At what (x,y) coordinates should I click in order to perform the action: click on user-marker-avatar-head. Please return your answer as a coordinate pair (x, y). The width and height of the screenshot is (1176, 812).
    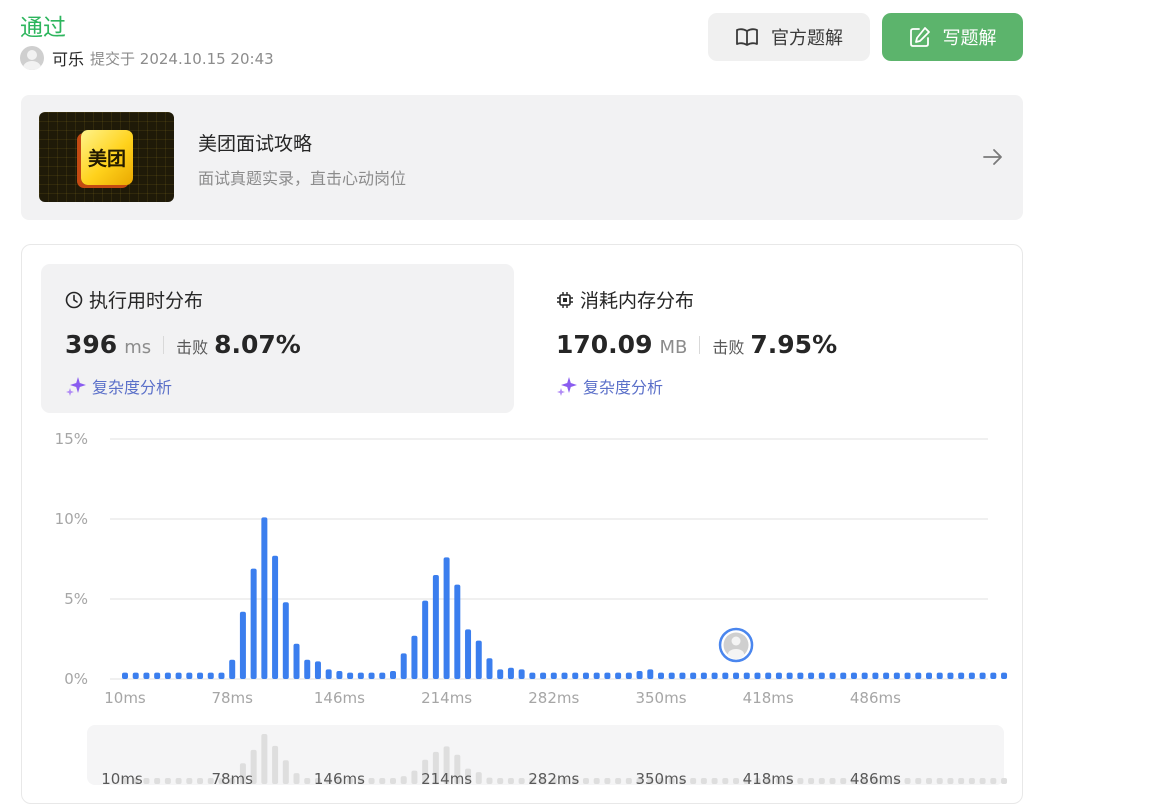
    Looking at the image, I should click on (736, 641).